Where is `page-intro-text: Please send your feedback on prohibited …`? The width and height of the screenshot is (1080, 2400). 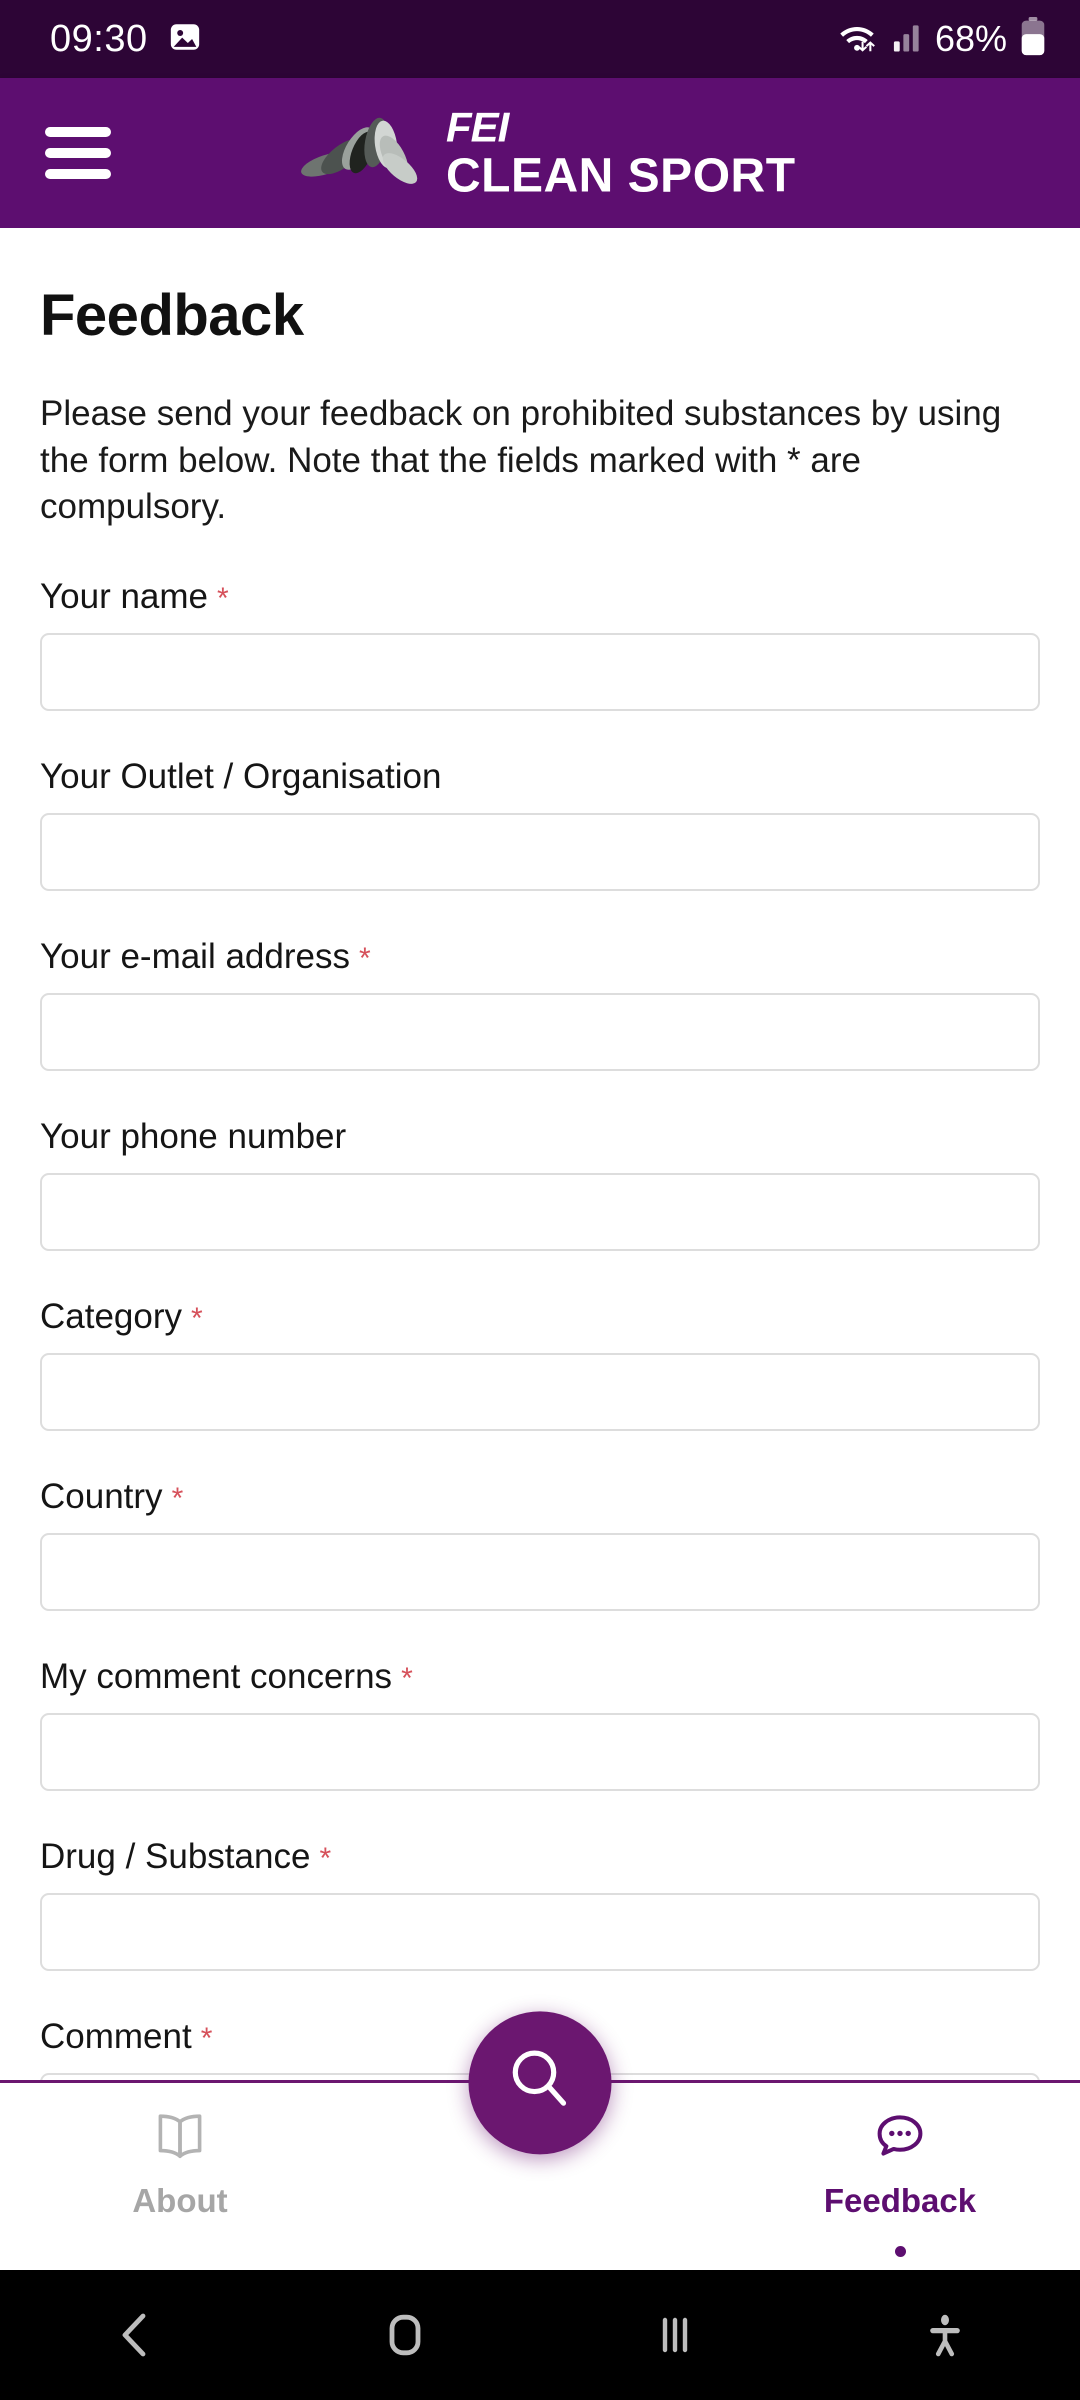
page-intro-text: Please send your feedback on prohibited … is located at coordinates (521, 460).